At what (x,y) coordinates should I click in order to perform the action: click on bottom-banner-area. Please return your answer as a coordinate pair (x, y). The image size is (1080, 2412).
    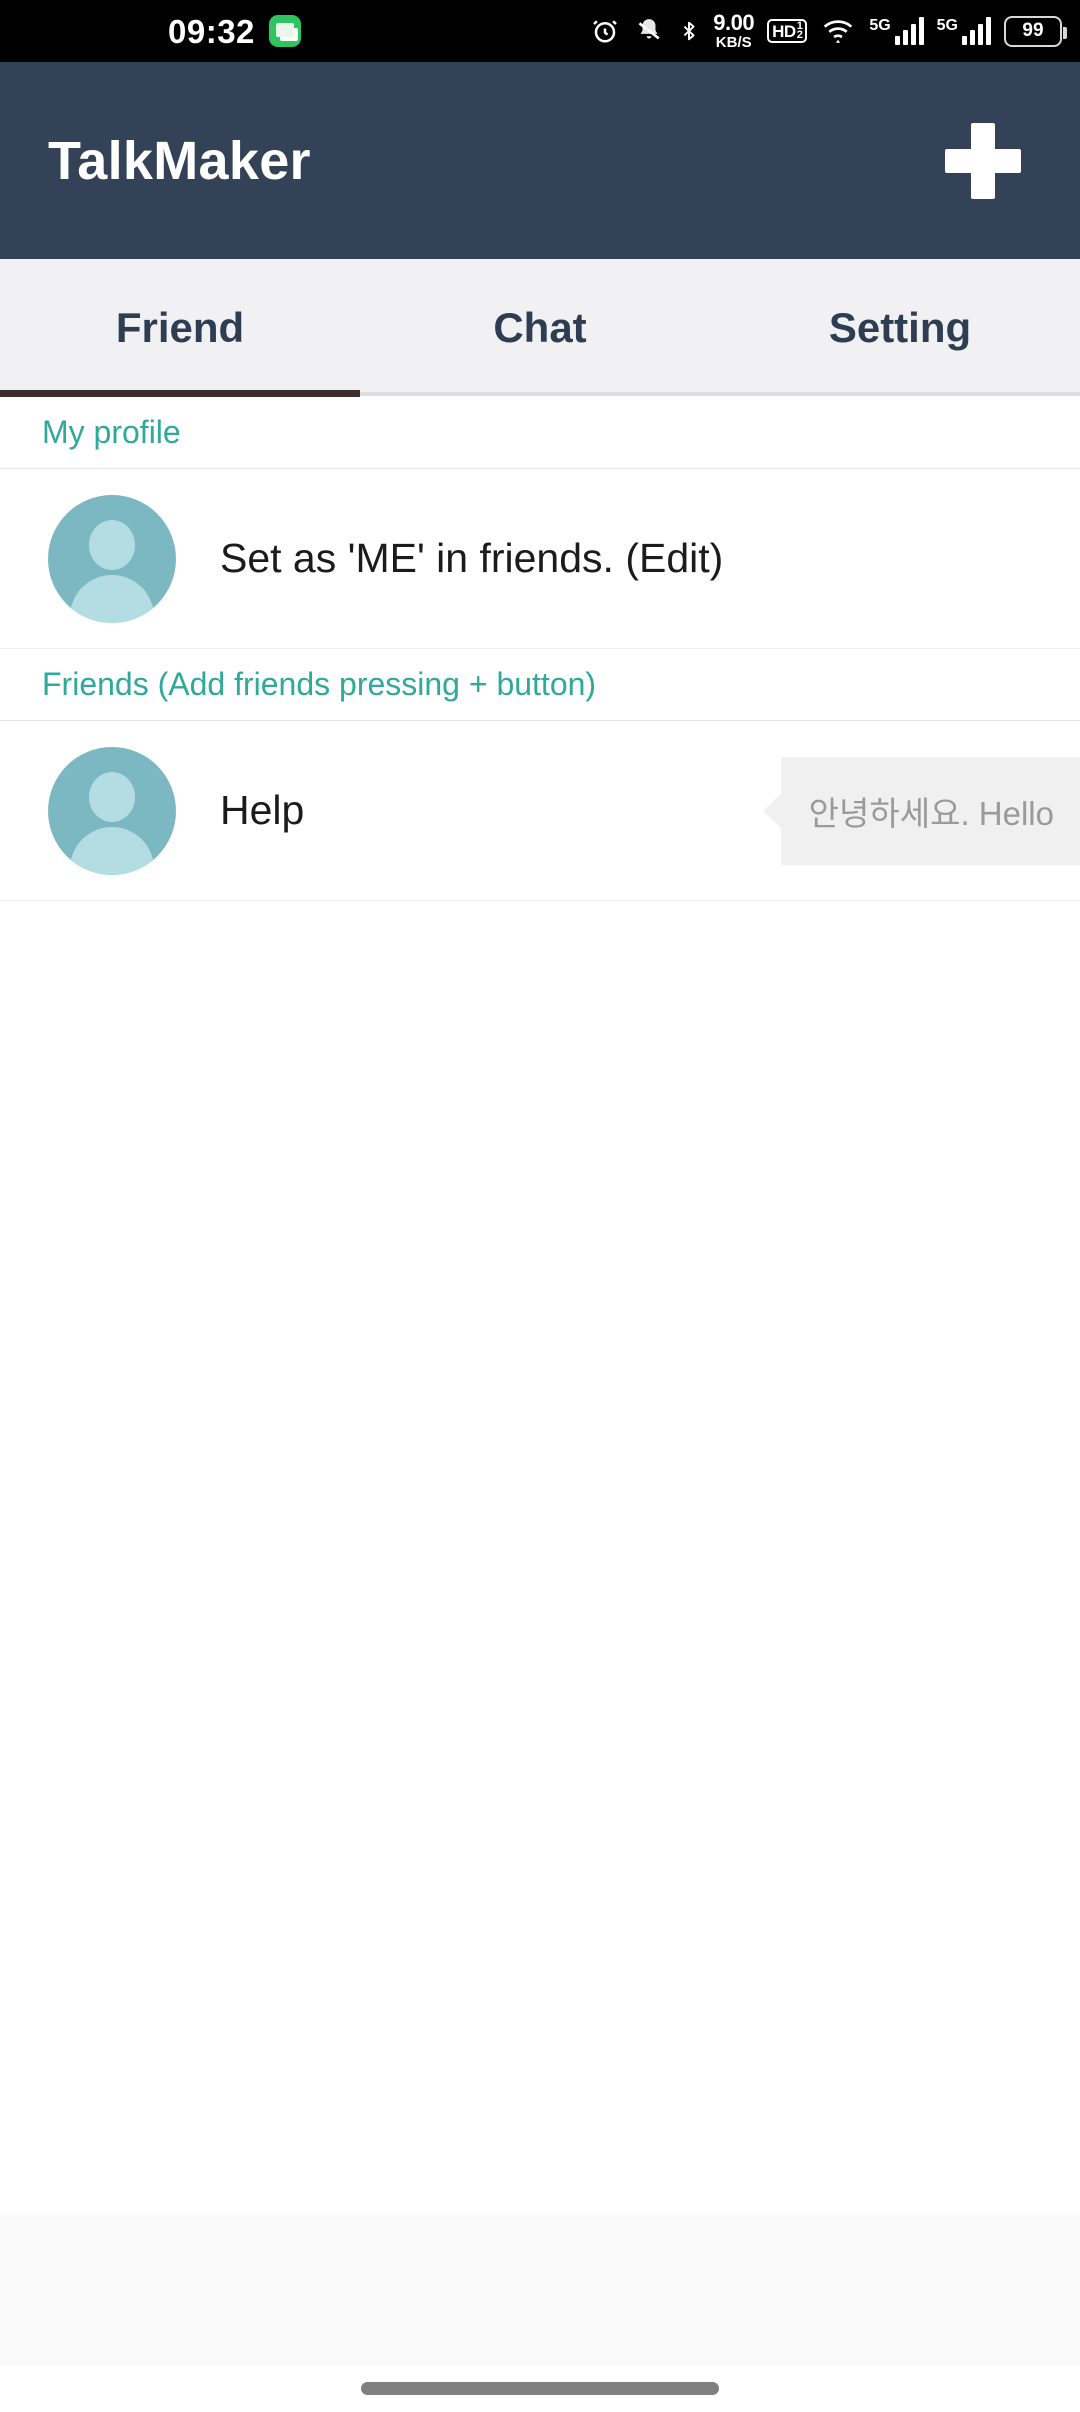
    Looking at the image, I should click on (540, 2290).